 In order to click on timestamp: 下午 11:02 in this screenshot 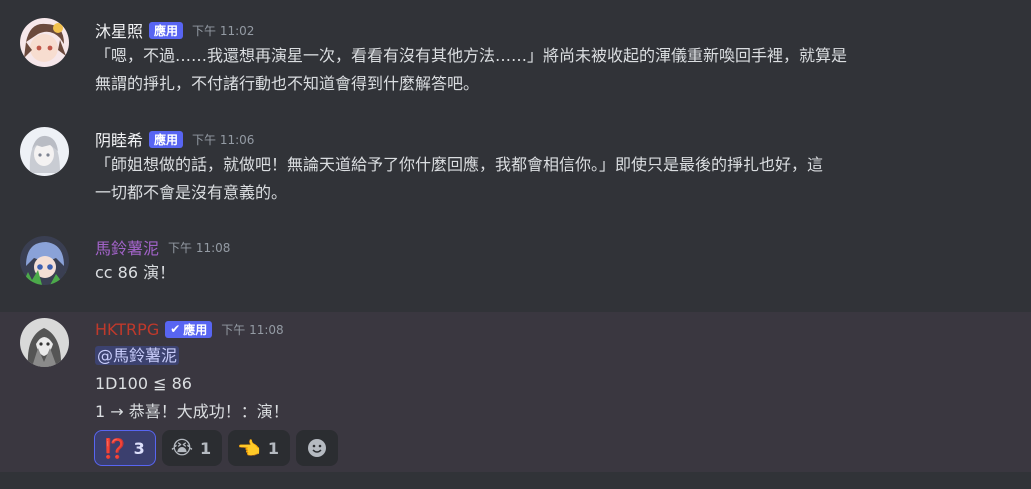, I will do `click(223, 30)`.